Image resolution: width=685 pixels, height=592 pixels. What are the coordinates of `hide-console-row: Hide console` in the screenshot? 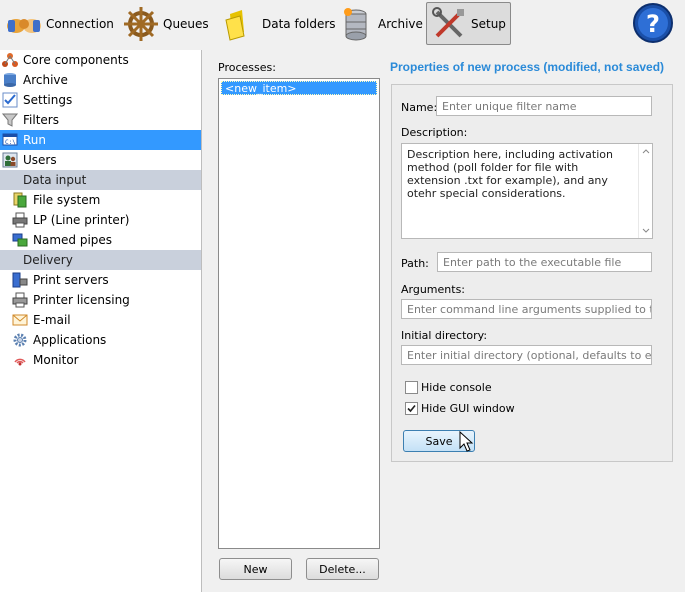 It's located at (448, 387).